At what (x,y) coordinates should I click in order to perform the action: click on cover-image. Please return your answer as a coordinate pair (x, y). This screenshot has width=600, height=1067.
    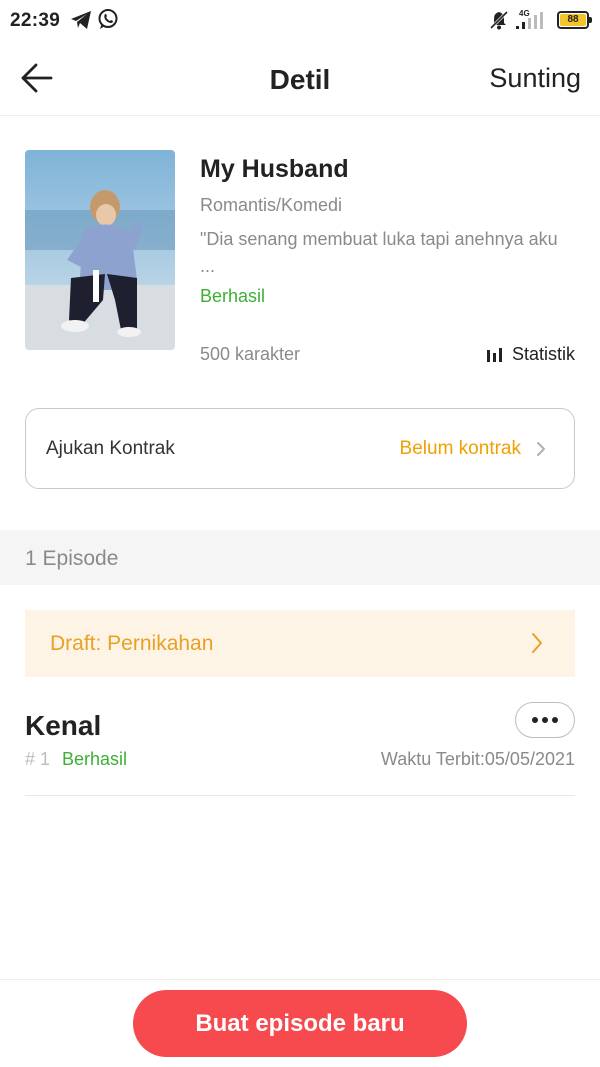
    Looking at the image, I should click on (100, 250).